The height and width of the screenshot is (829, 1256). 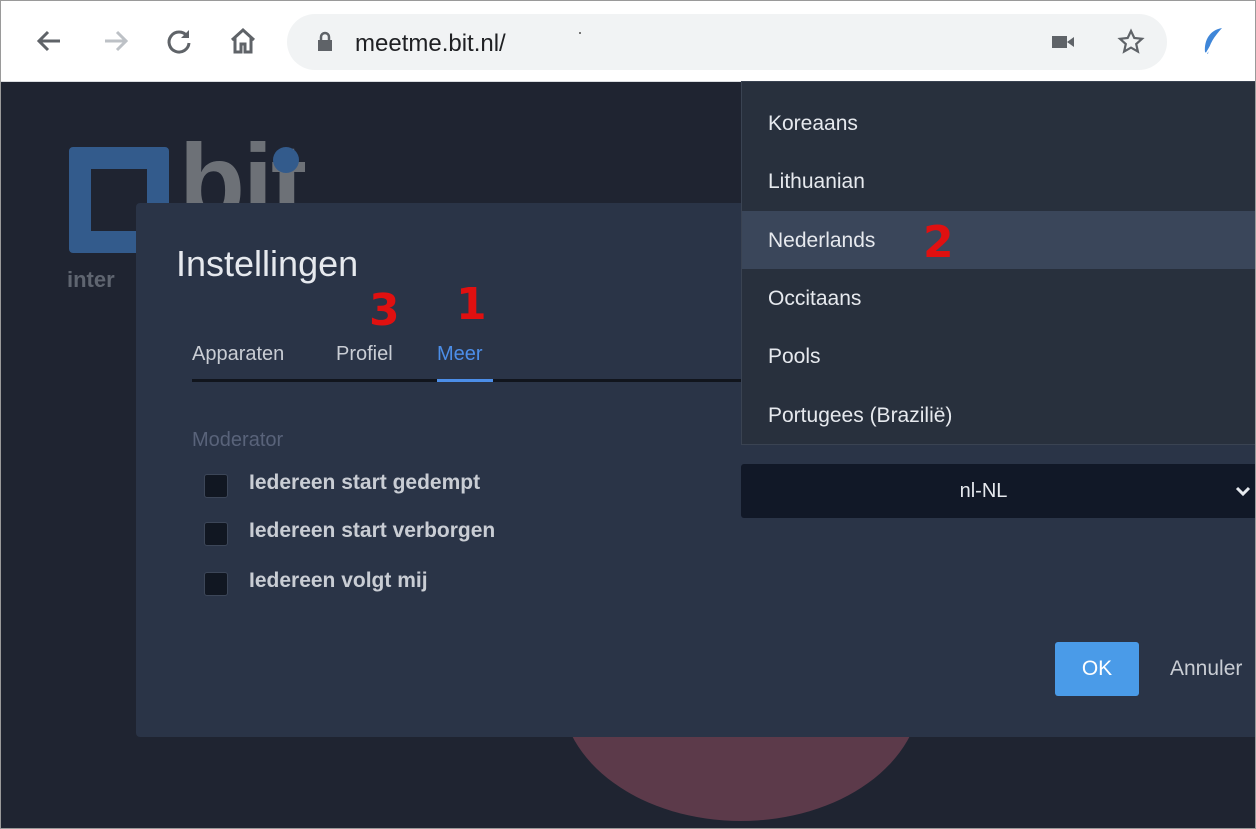 What do you see at coordinates (816, 181) in the screenshot?
I see `dropdown-item-label: Lithuanian` at bounding box center [816, 181].